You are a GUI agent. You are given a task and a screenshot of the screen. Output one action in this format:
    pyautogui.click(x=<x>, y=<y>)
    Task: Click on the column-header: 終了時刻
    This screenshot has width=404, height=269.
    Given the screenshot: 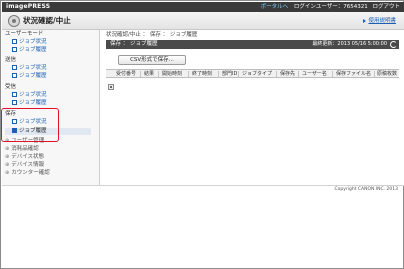 What is the action you would take?
    pyautogui.click(x=202, y=74)
    